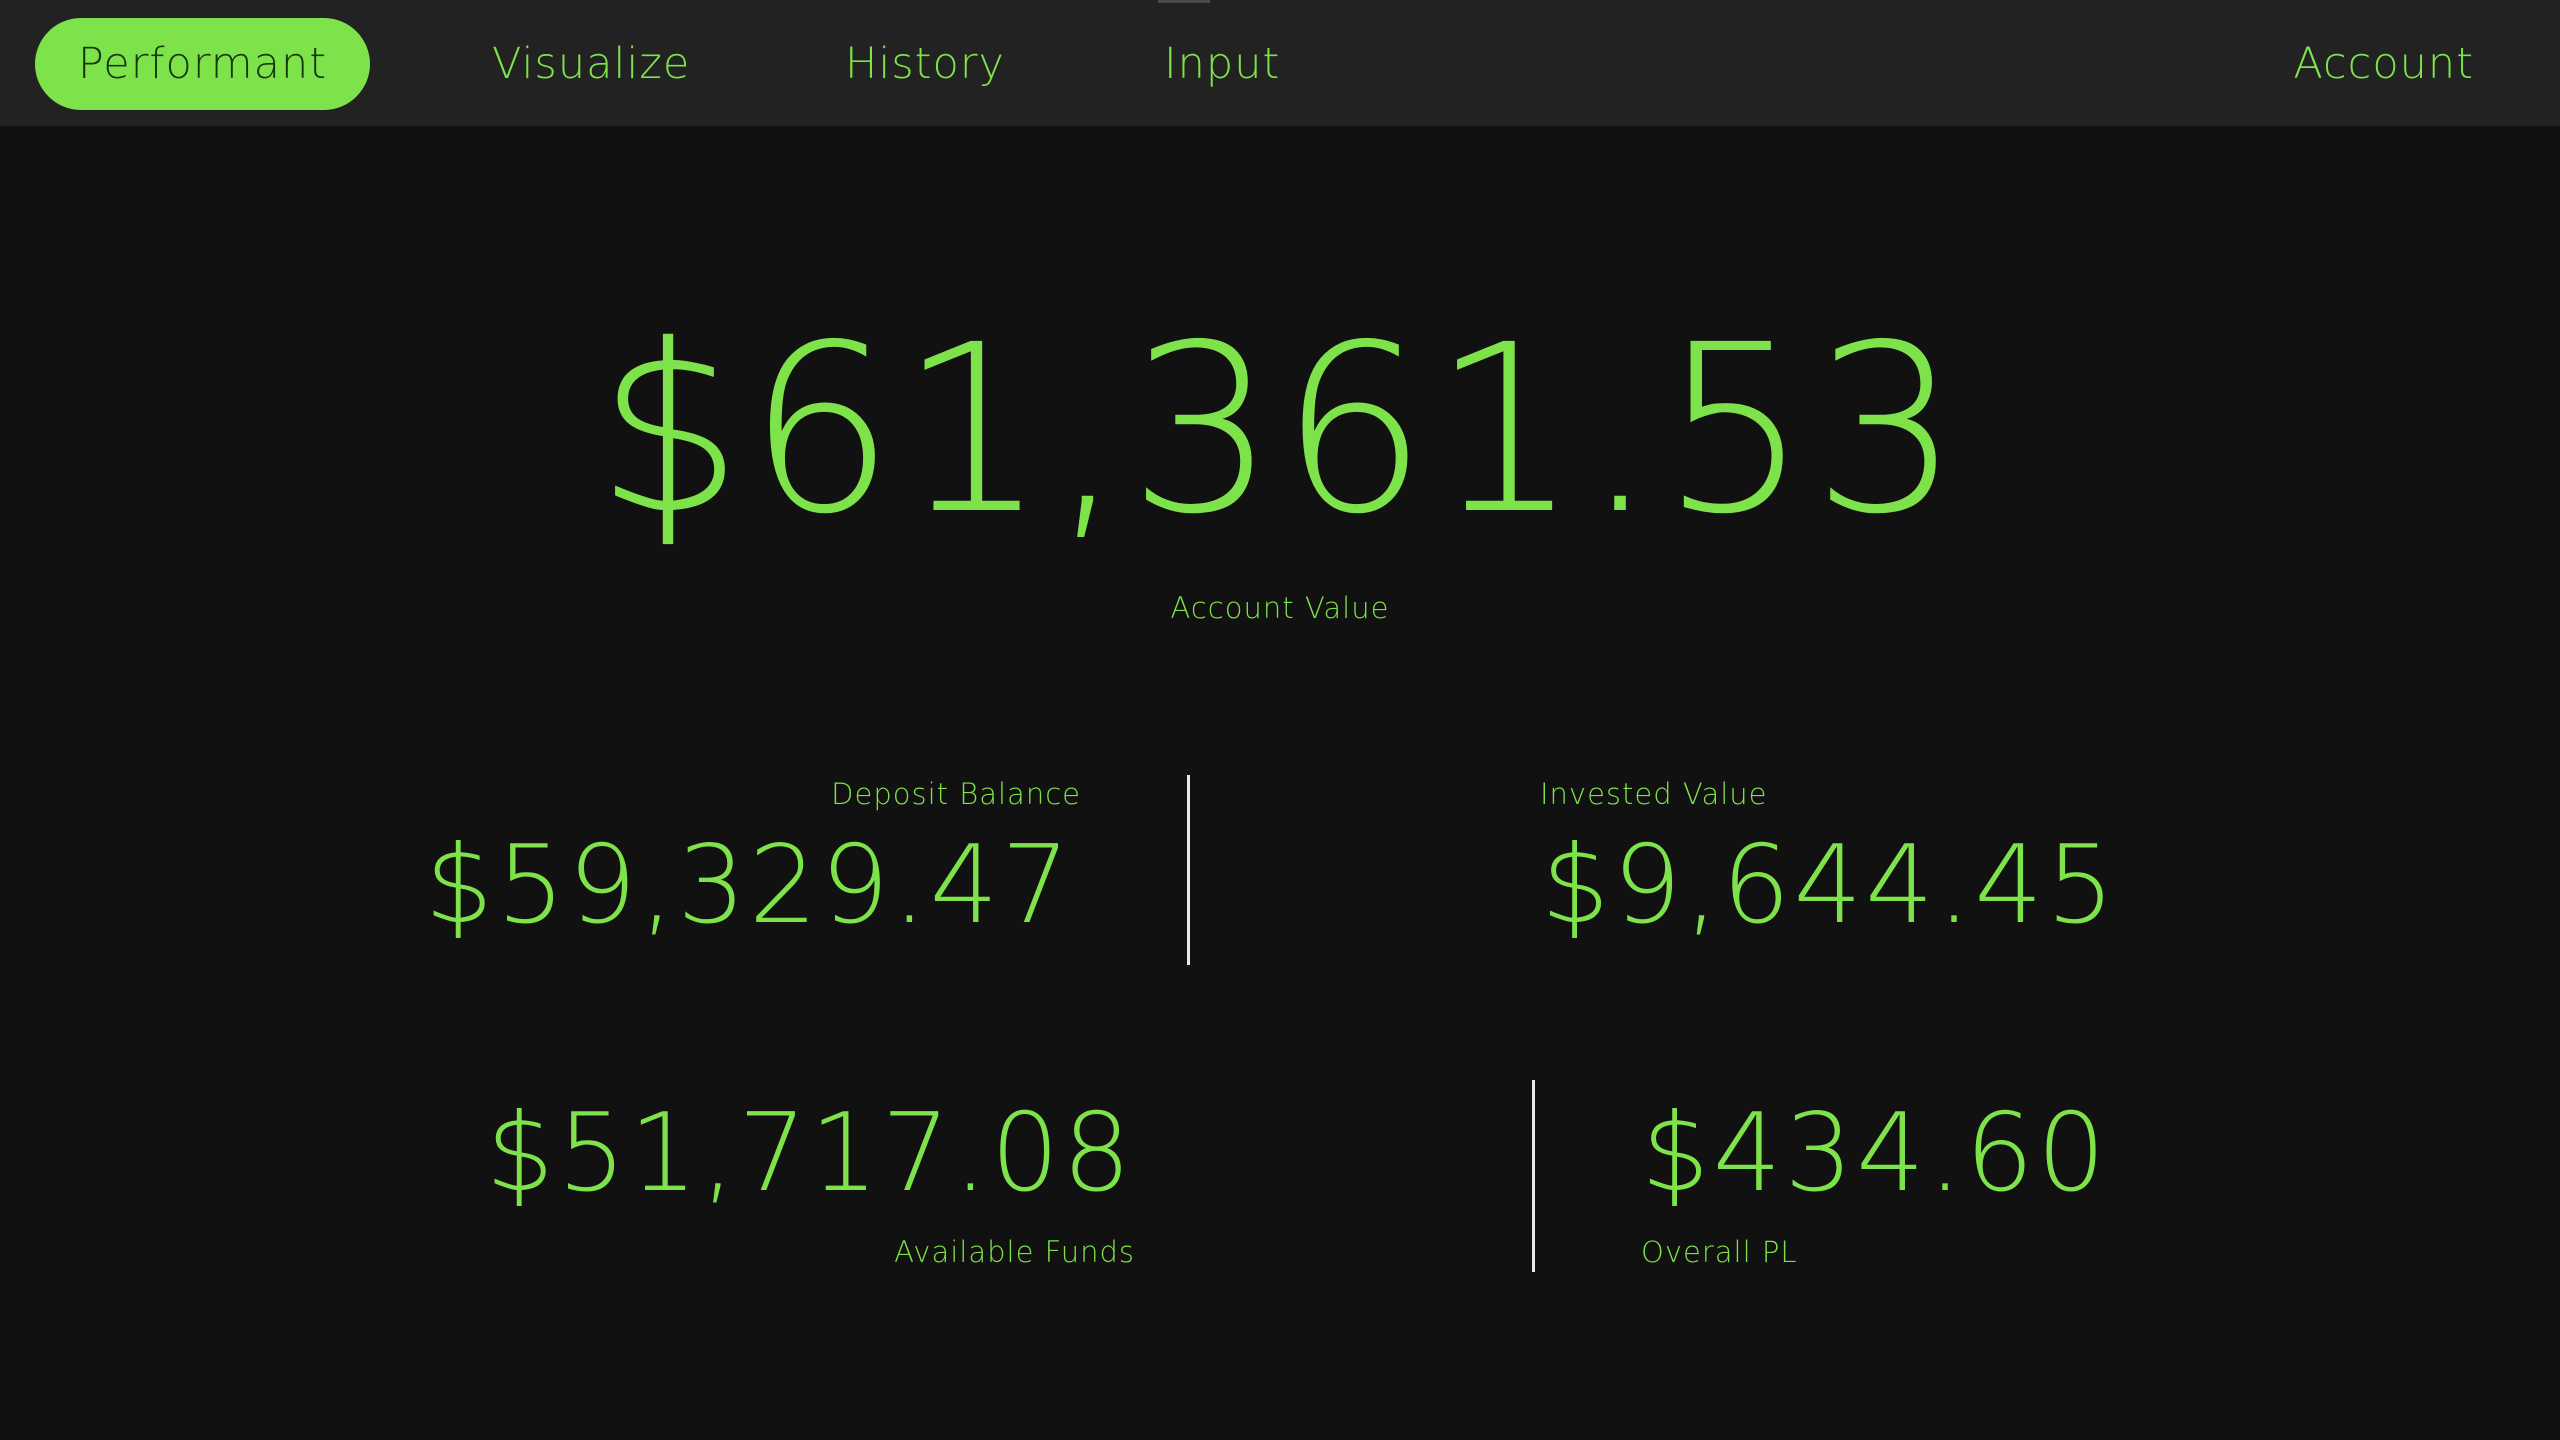  Describe the element at coordinates (1014, 1252) in the screenshot. I see `available-funds-label: Available Funds` at that location.